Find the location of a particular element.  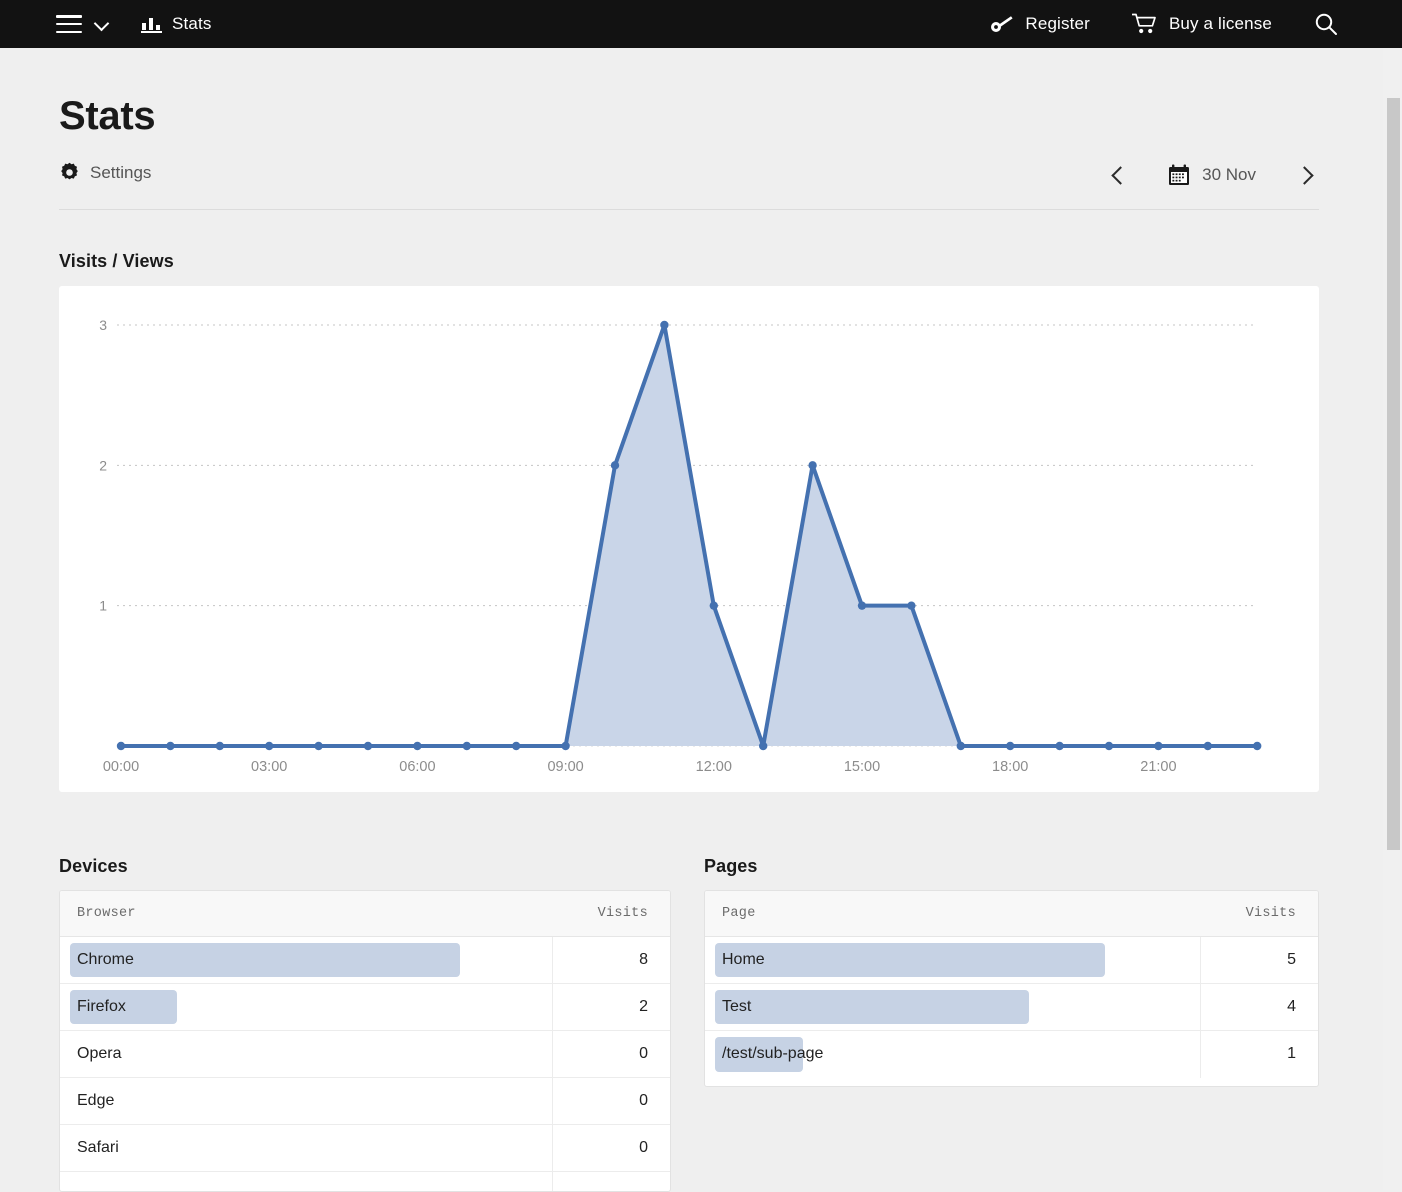

gear-icon is located at coordinates (69, 172).